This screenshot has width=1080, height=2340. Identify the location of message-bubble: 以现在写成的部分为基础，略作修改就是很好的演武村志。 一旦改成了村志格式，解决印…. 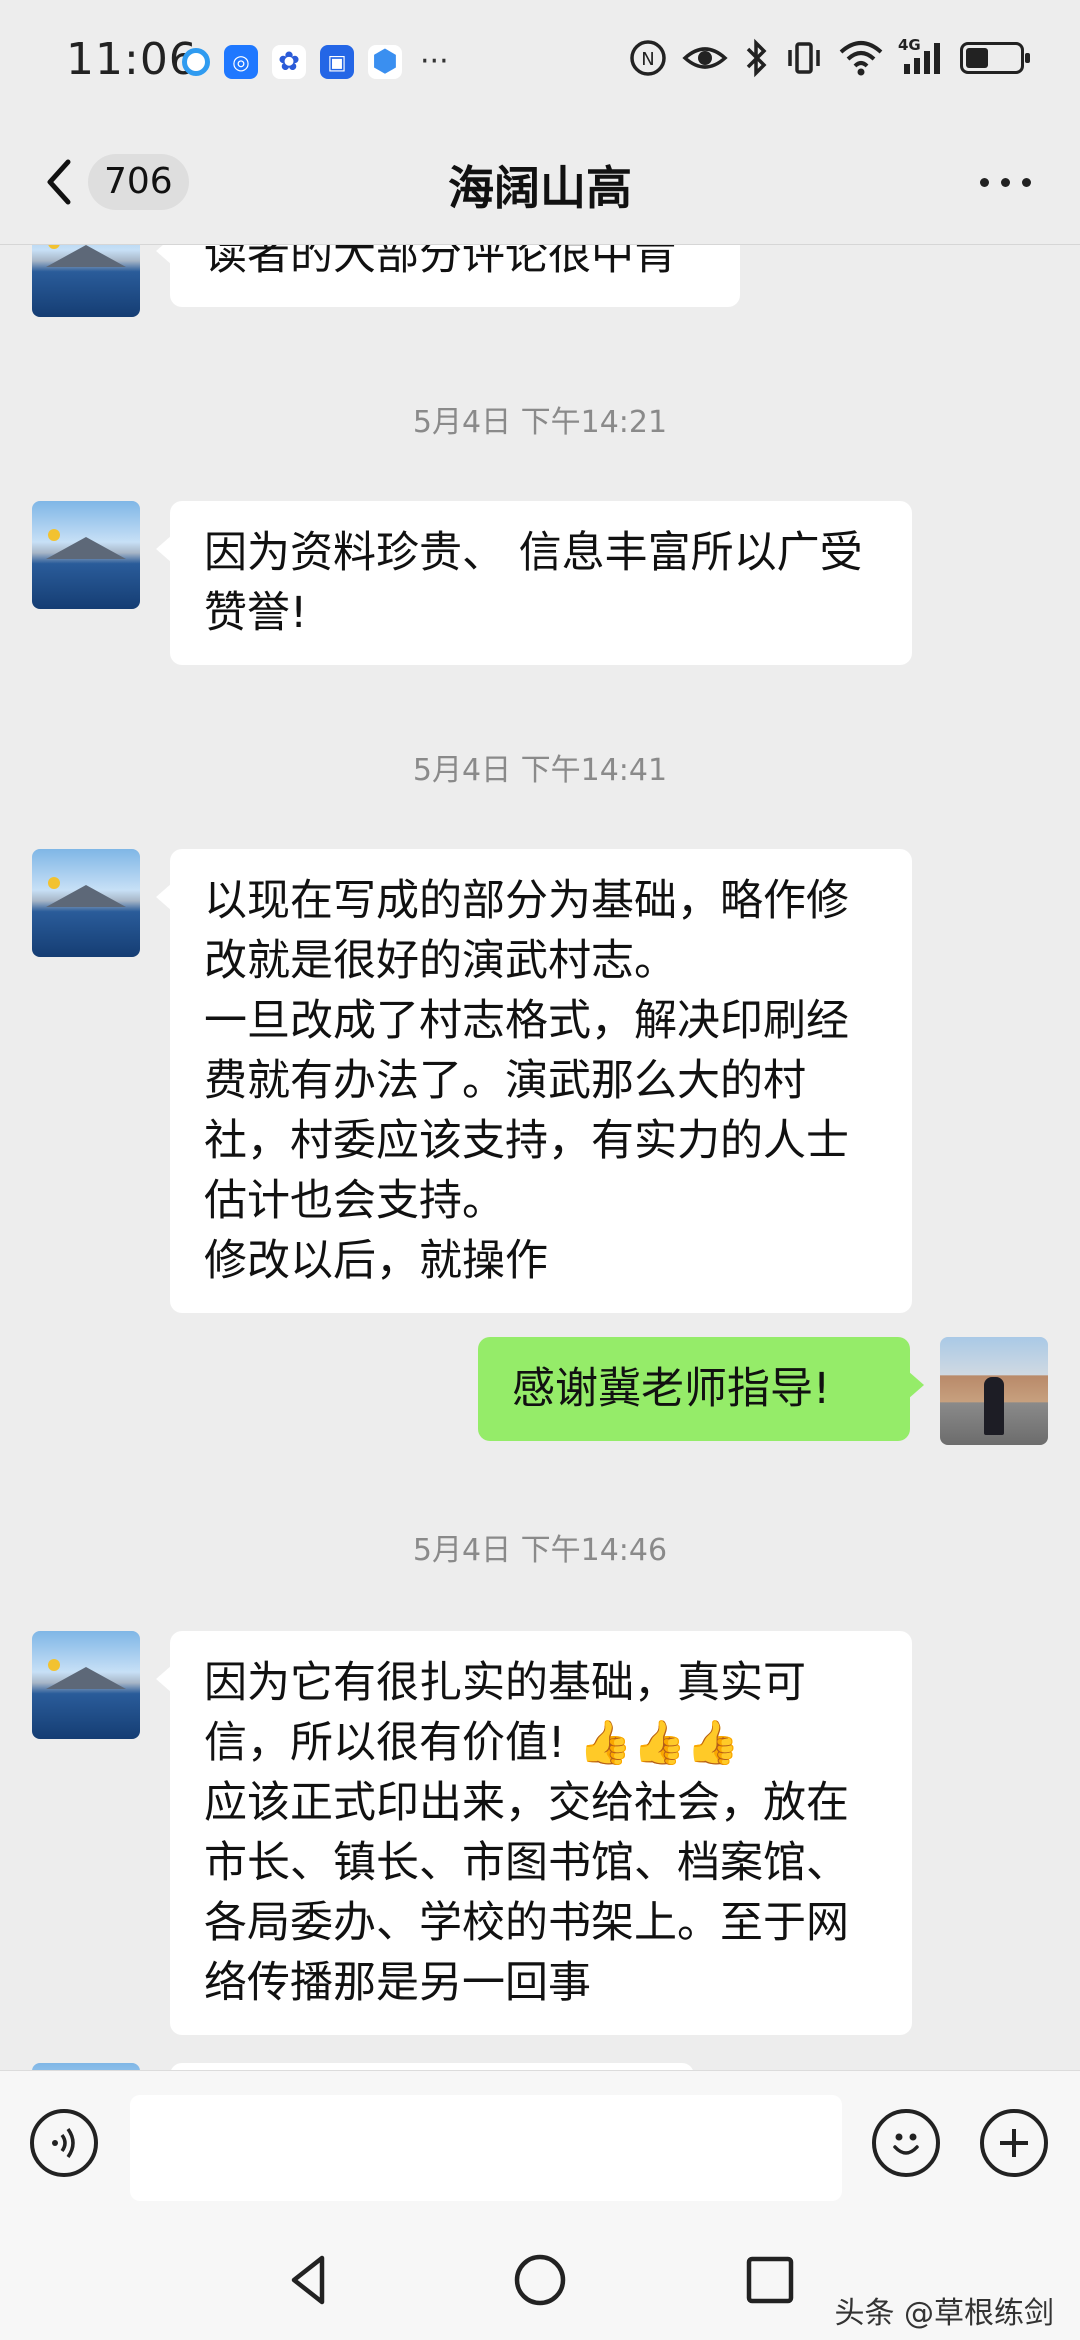
(534, 1081).